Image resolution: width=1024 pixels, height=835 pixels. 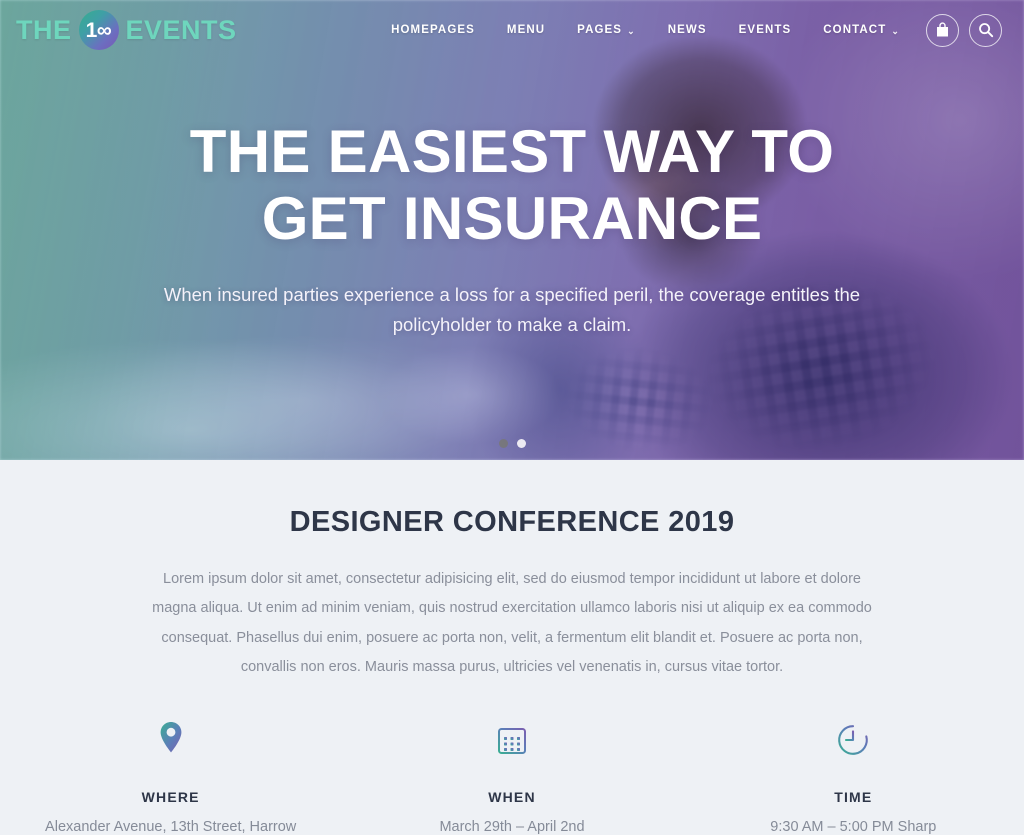 I want to click on event-detail-when: WHEN March 29th – April 2nd, so click(x=511, y=776).